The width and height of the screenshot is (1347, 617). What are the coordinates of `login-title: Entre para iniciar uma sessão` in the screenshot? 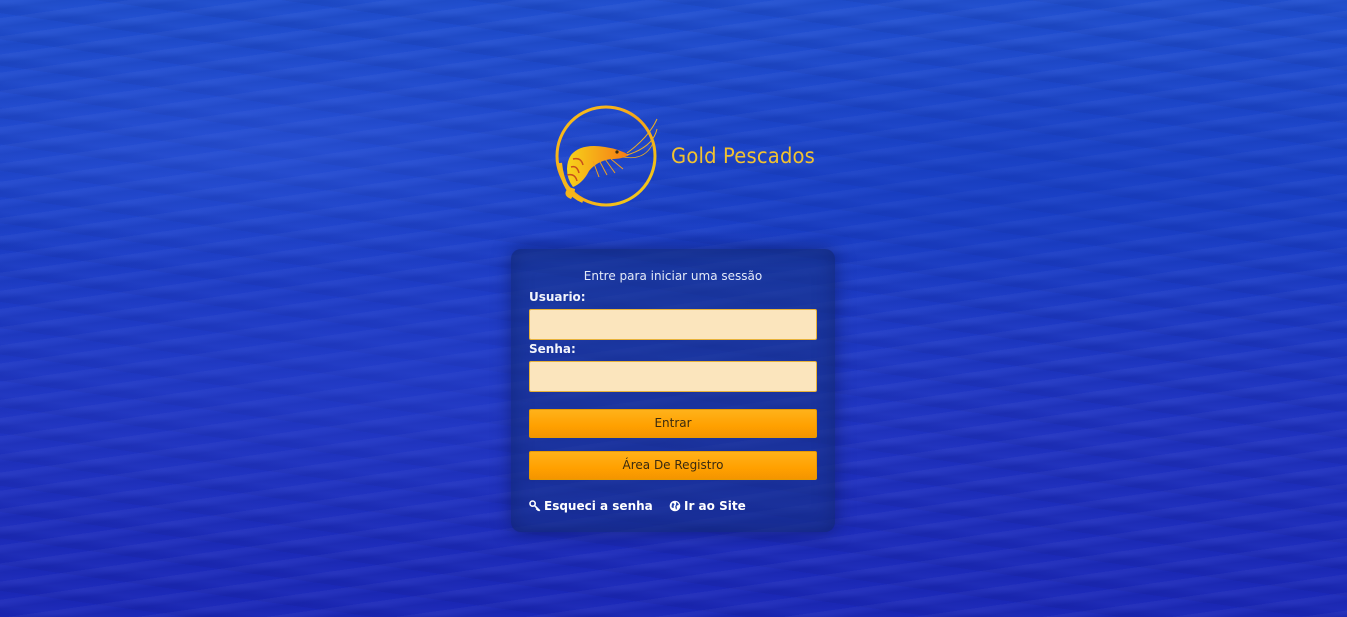 It's located at (673, 276).